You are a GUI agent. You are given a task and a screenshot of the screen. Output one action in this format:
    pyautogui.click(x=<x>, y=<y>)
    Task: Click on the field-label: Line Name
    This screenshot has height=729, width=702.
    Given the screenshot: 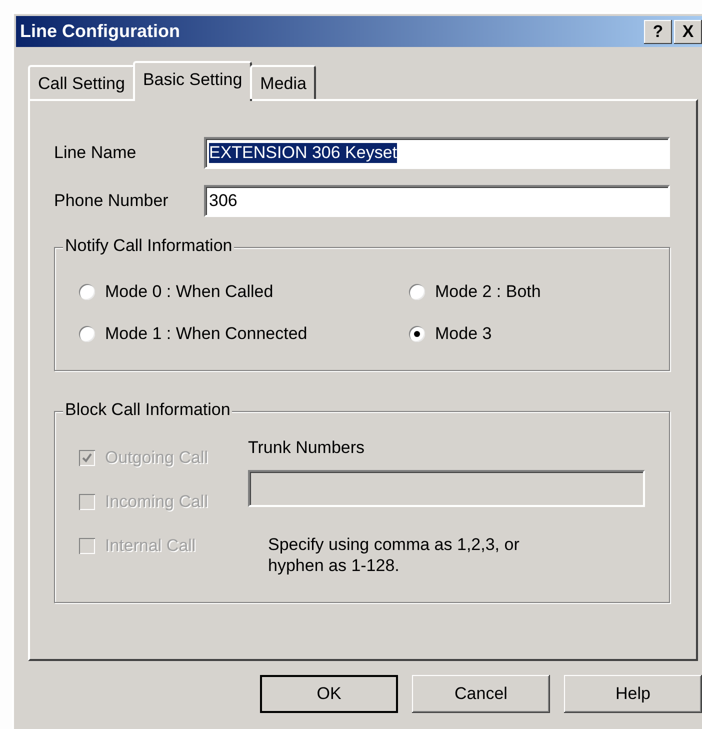 What is the action you would take?
    pyautogui.click(x=96, y=153)
    